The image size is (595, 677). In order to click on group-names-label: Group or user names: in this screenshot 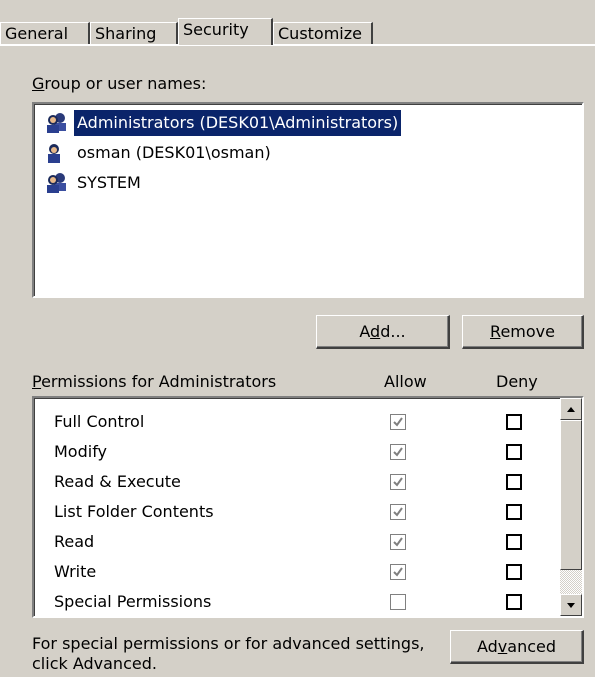, I will do `click(119, 83)`.